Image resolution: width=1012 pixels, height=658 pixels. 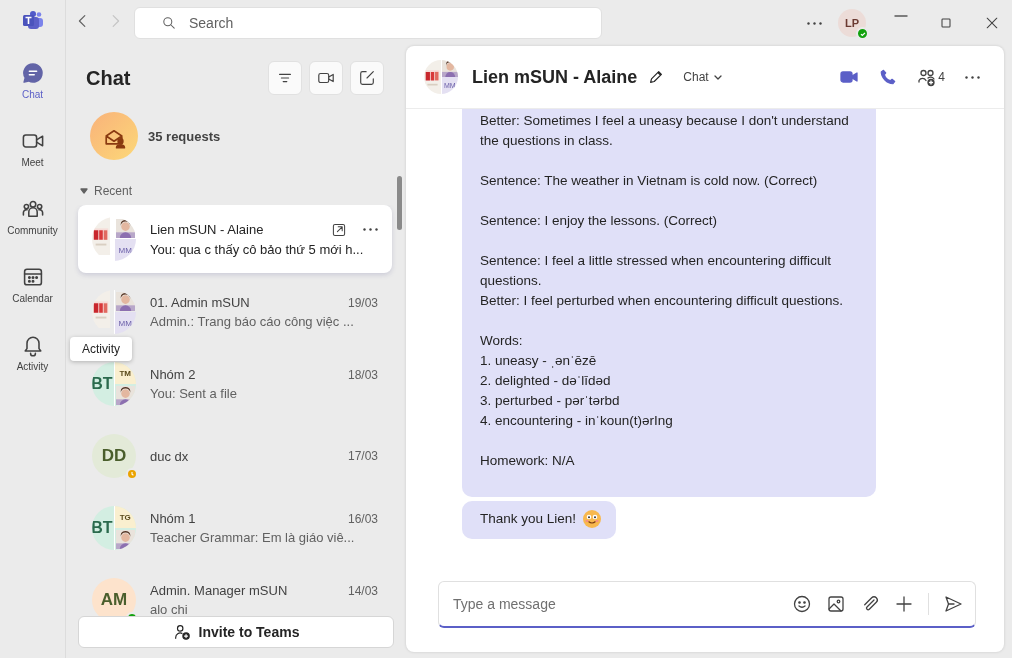 I want to click on compose-icon, so click(x=367, y=78).